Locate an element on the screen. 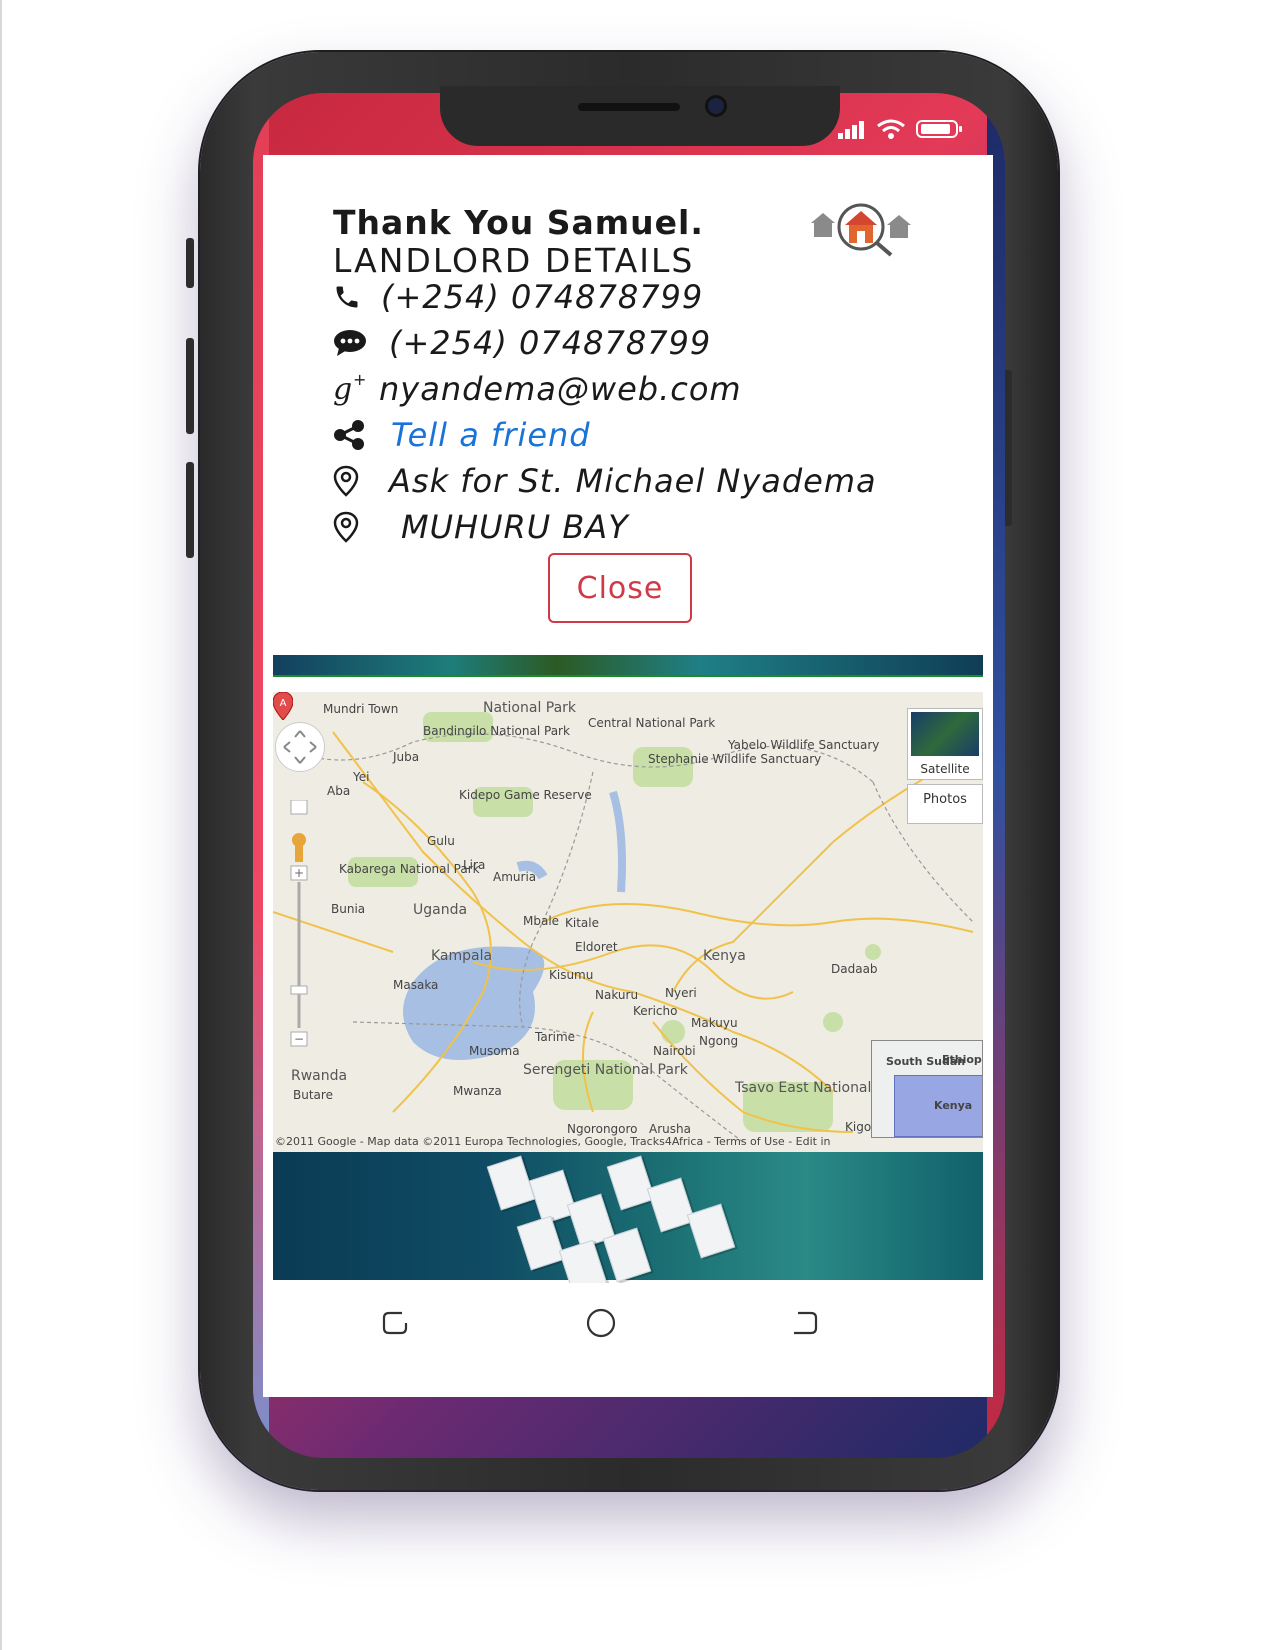 The width and height of the screenshot is (1275, 1650). google-plus-icon: g + is located at coordinates (353, 389).